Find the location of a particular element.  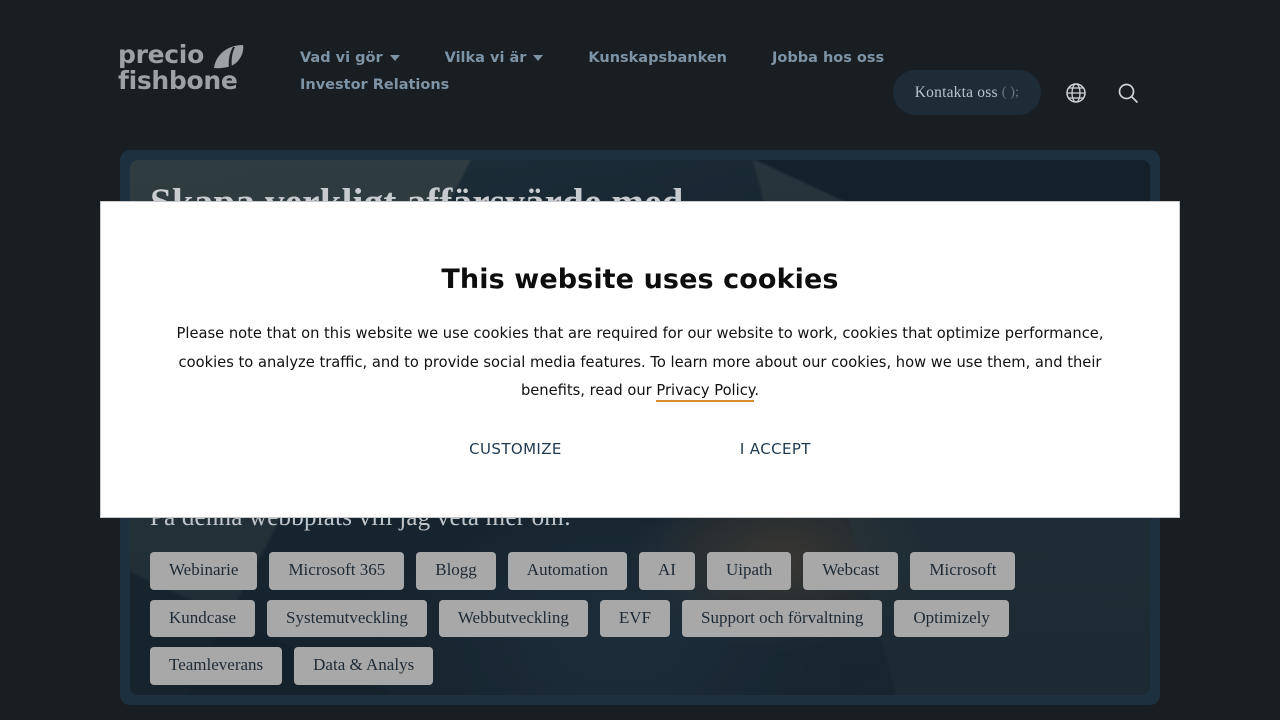

nav-item-kunskapsbanken: Kunskapsbanken is located at coordinates (657, 58).